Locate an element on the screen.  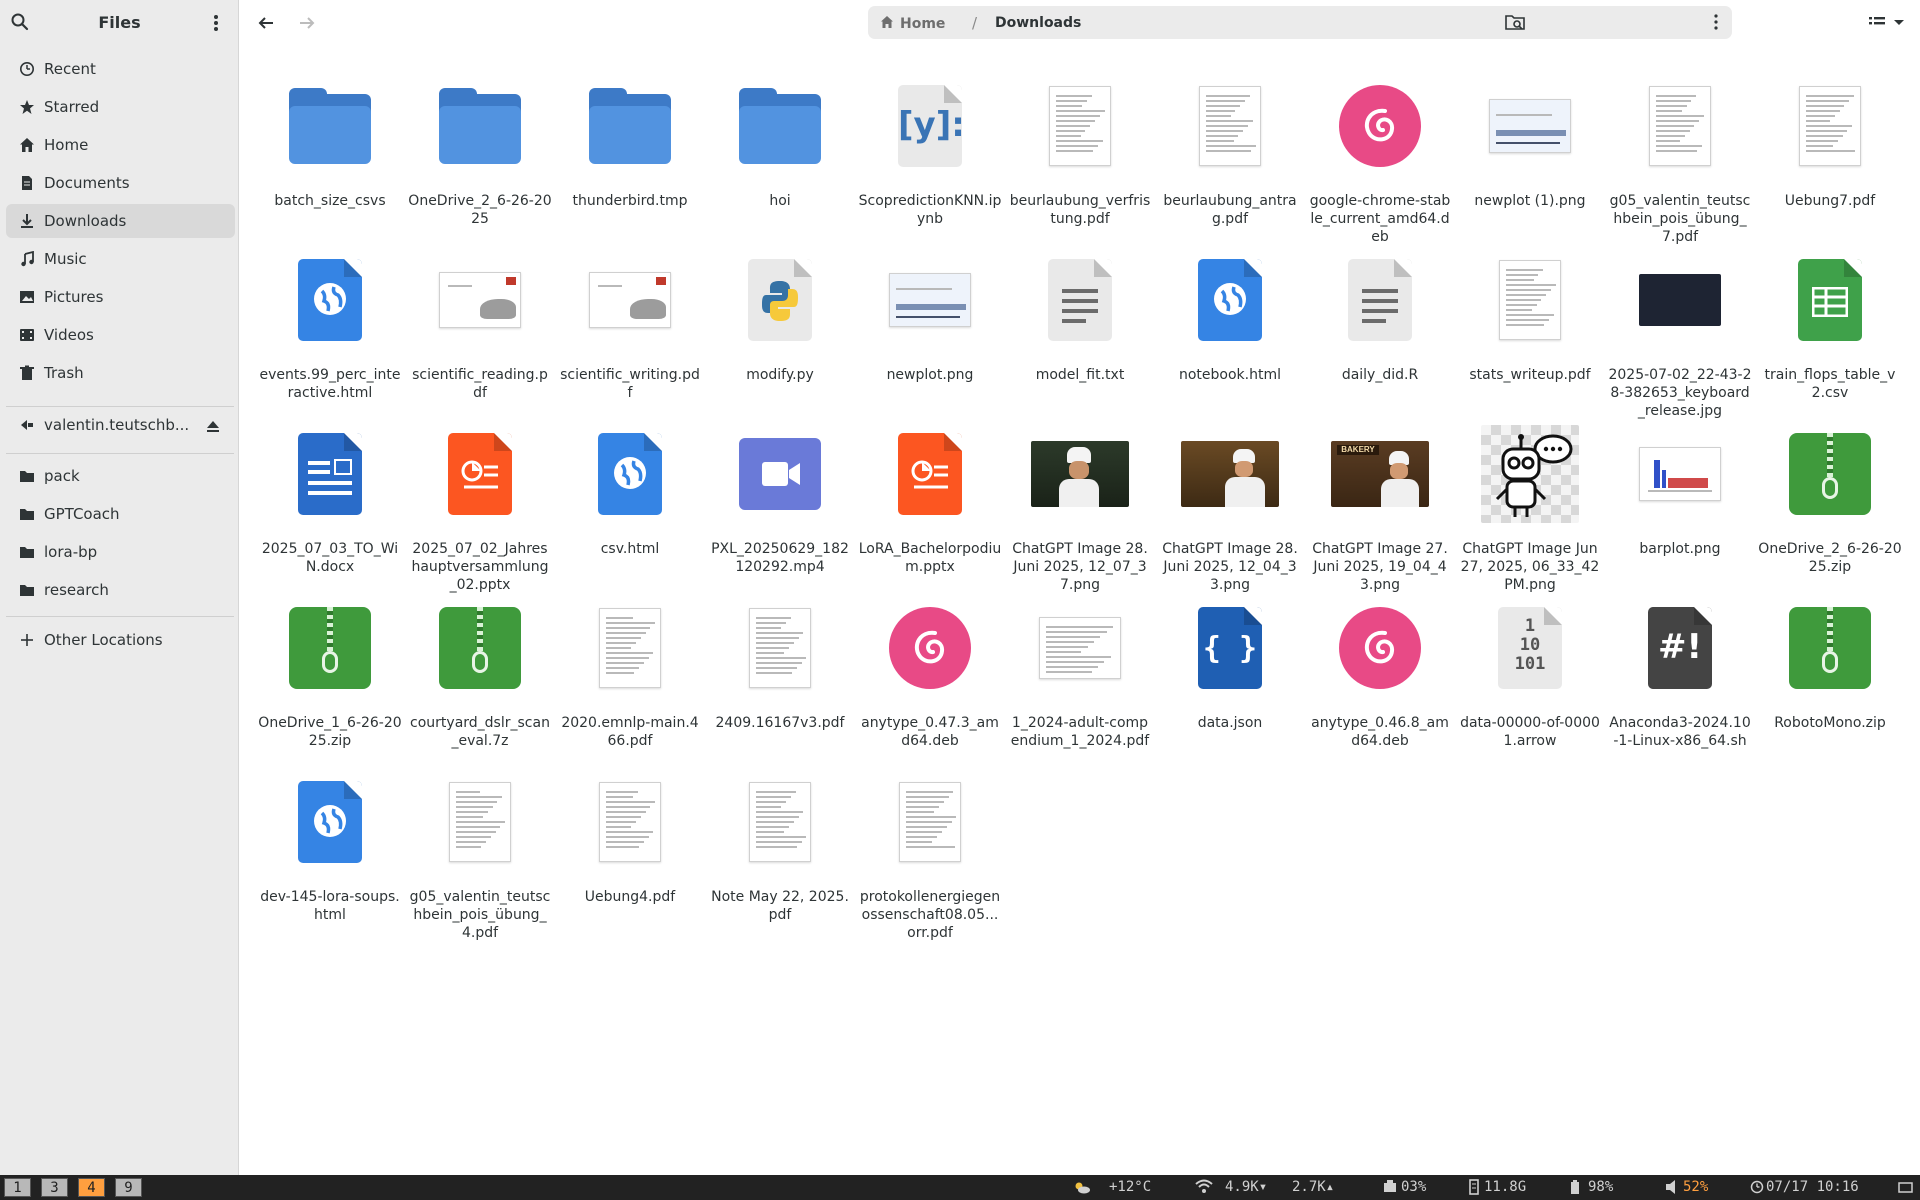
path-menu-icon is located at coordinates (1716, 22).